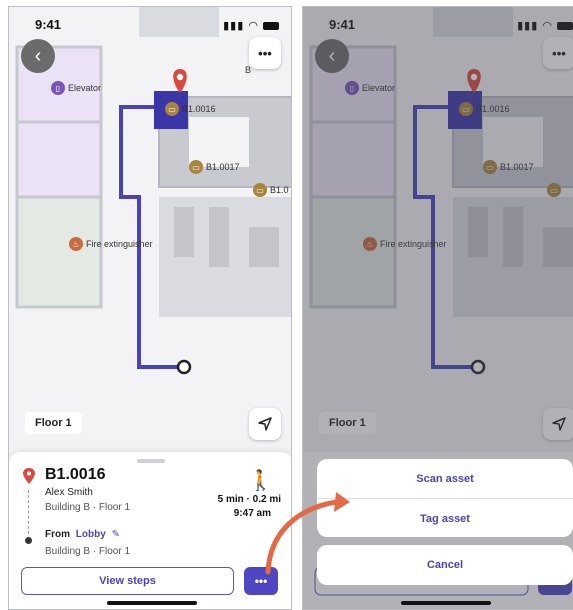 The image size is (573, 610). I want to click on poi-partial-right: B, so click(248, 70).